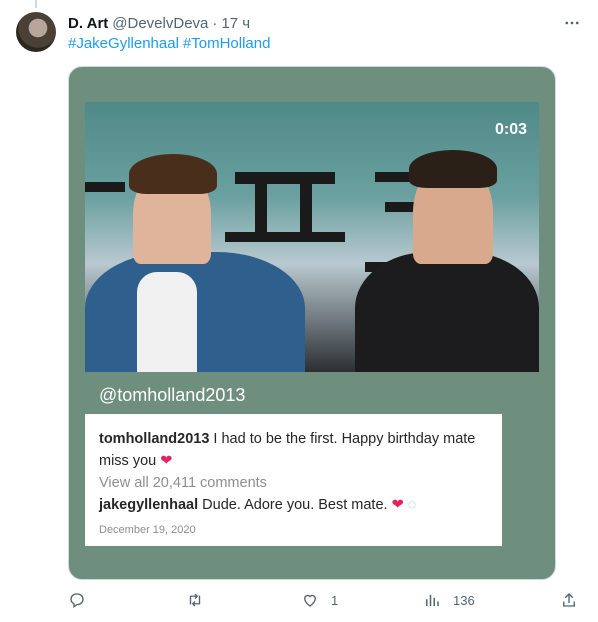 This screenshot has height=622, width=598. Describe the element at coordinates (310, 600) in the screenshot. I see `like-icon` at that location.